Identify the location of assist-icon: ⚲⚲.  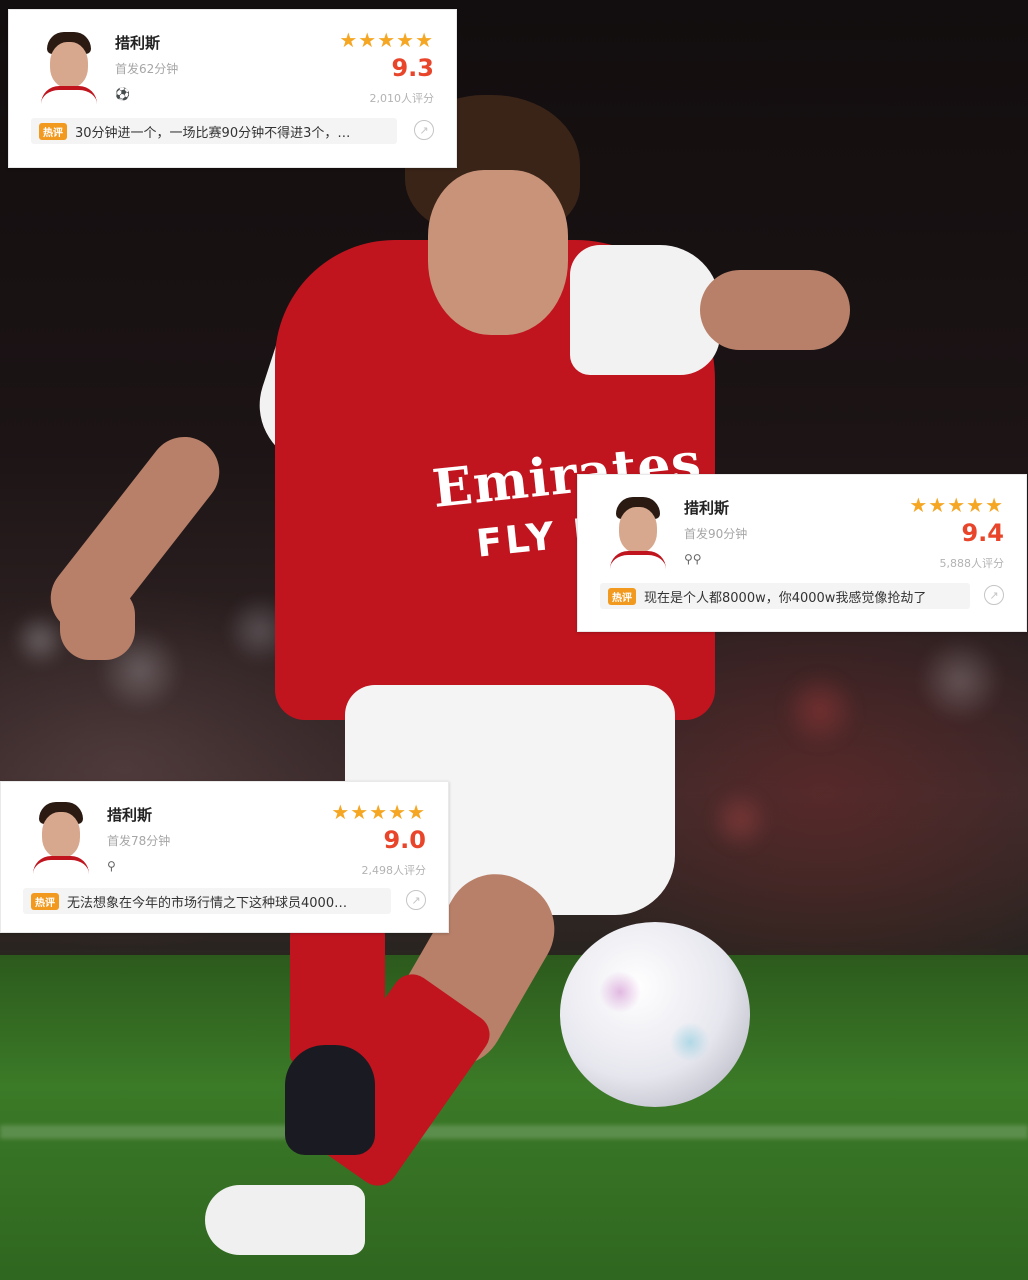
(693, 559).